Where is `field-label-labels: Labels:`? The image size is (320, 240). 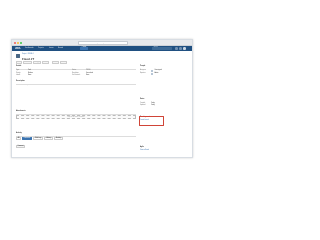 field-label-labels: Labels: is located at coordinates (18, 75).